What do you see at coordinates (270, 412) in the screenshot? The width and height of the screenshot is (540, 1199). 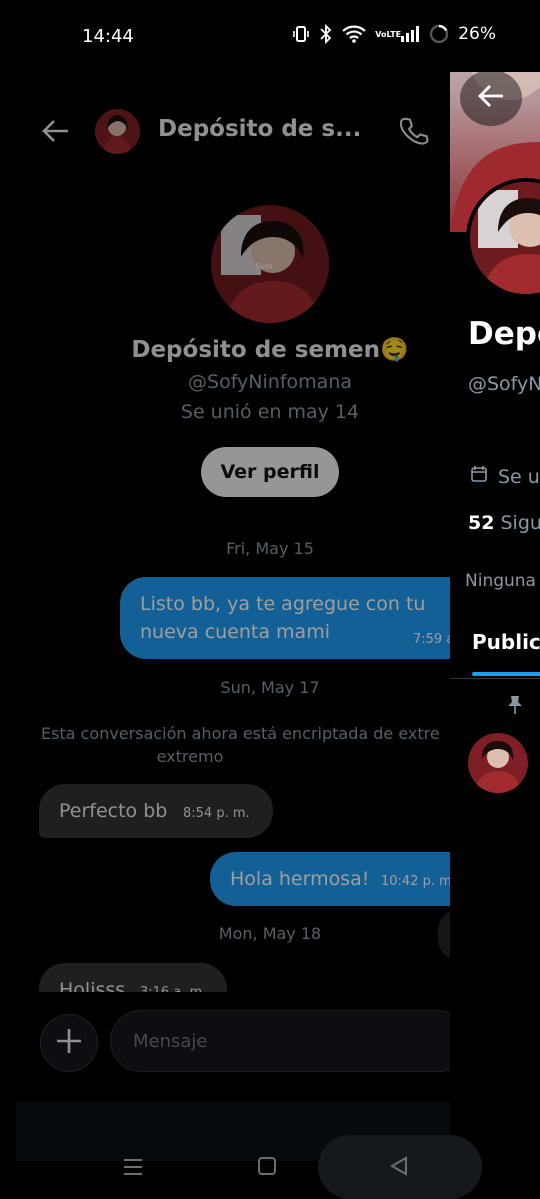 I see `profile-joined: Se unió en may 14` at bounding box center [270, 412].